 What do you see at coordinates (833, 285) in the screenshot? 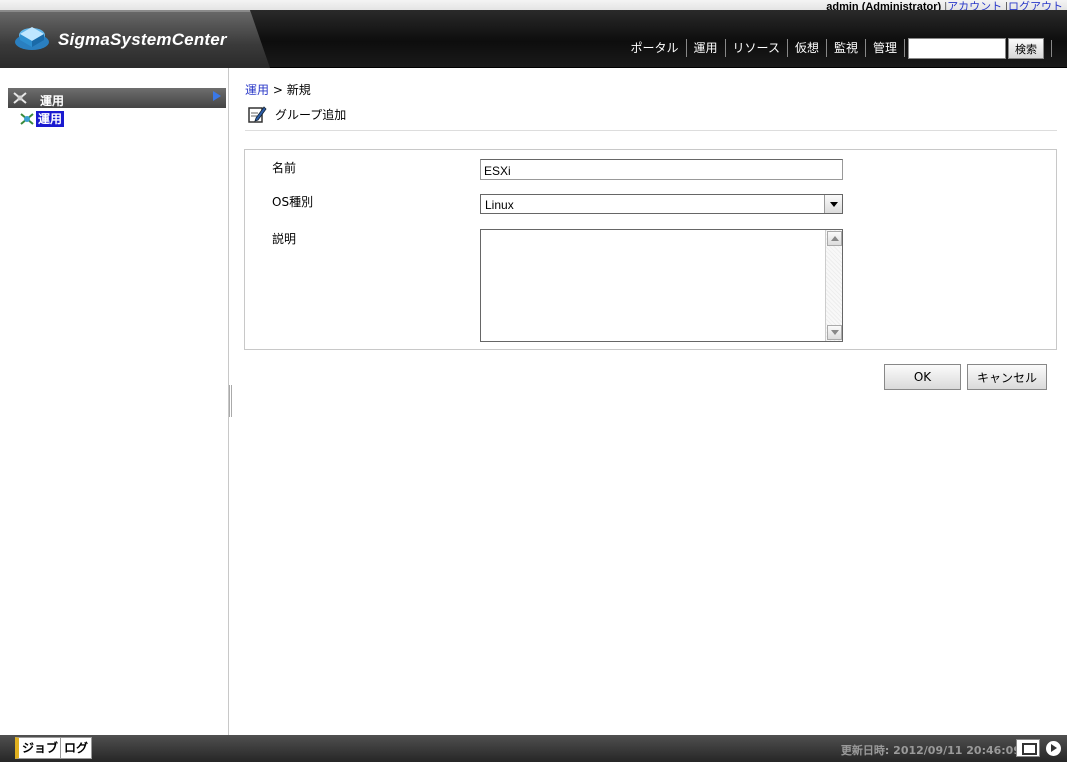
I see `description-scrollbar` at bounding box center [833, 285].